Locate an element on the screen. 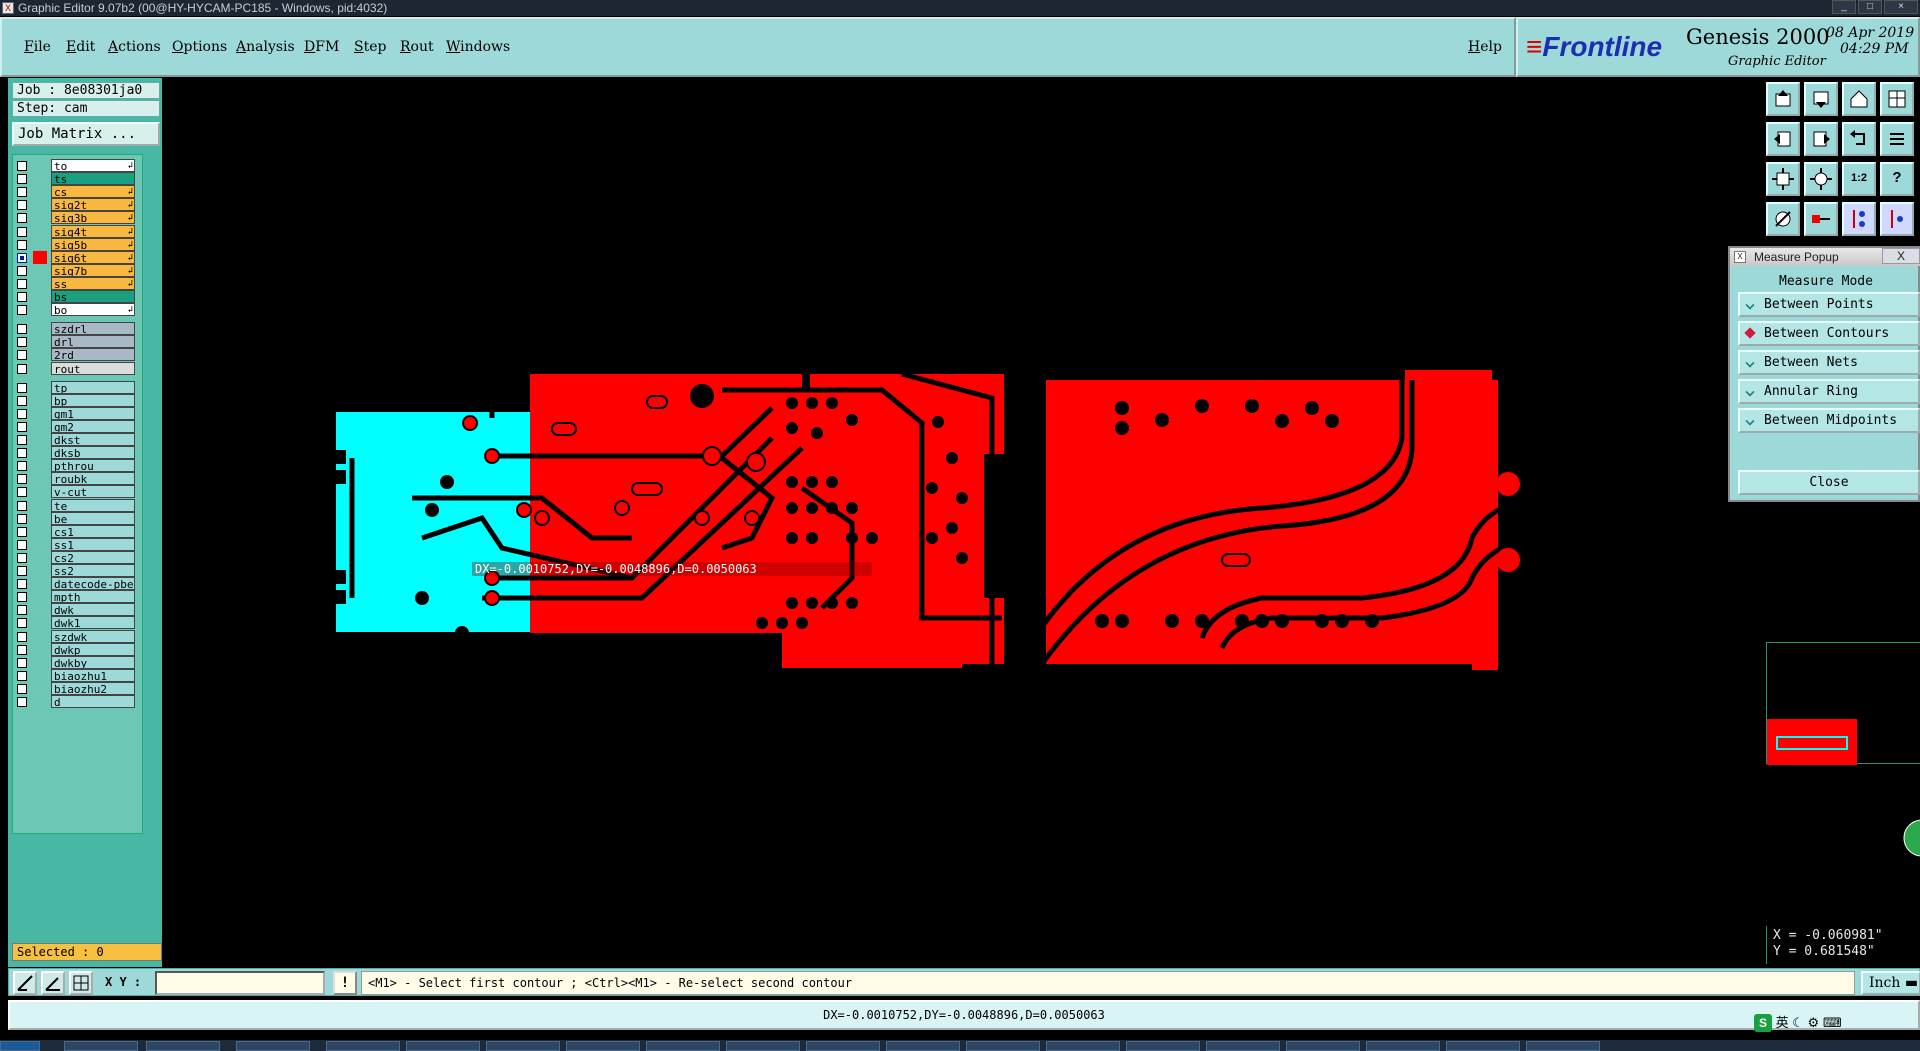 This screenshot has height=1051, width=1920. menu-windows: Windows is located at coordinates (478, 47).